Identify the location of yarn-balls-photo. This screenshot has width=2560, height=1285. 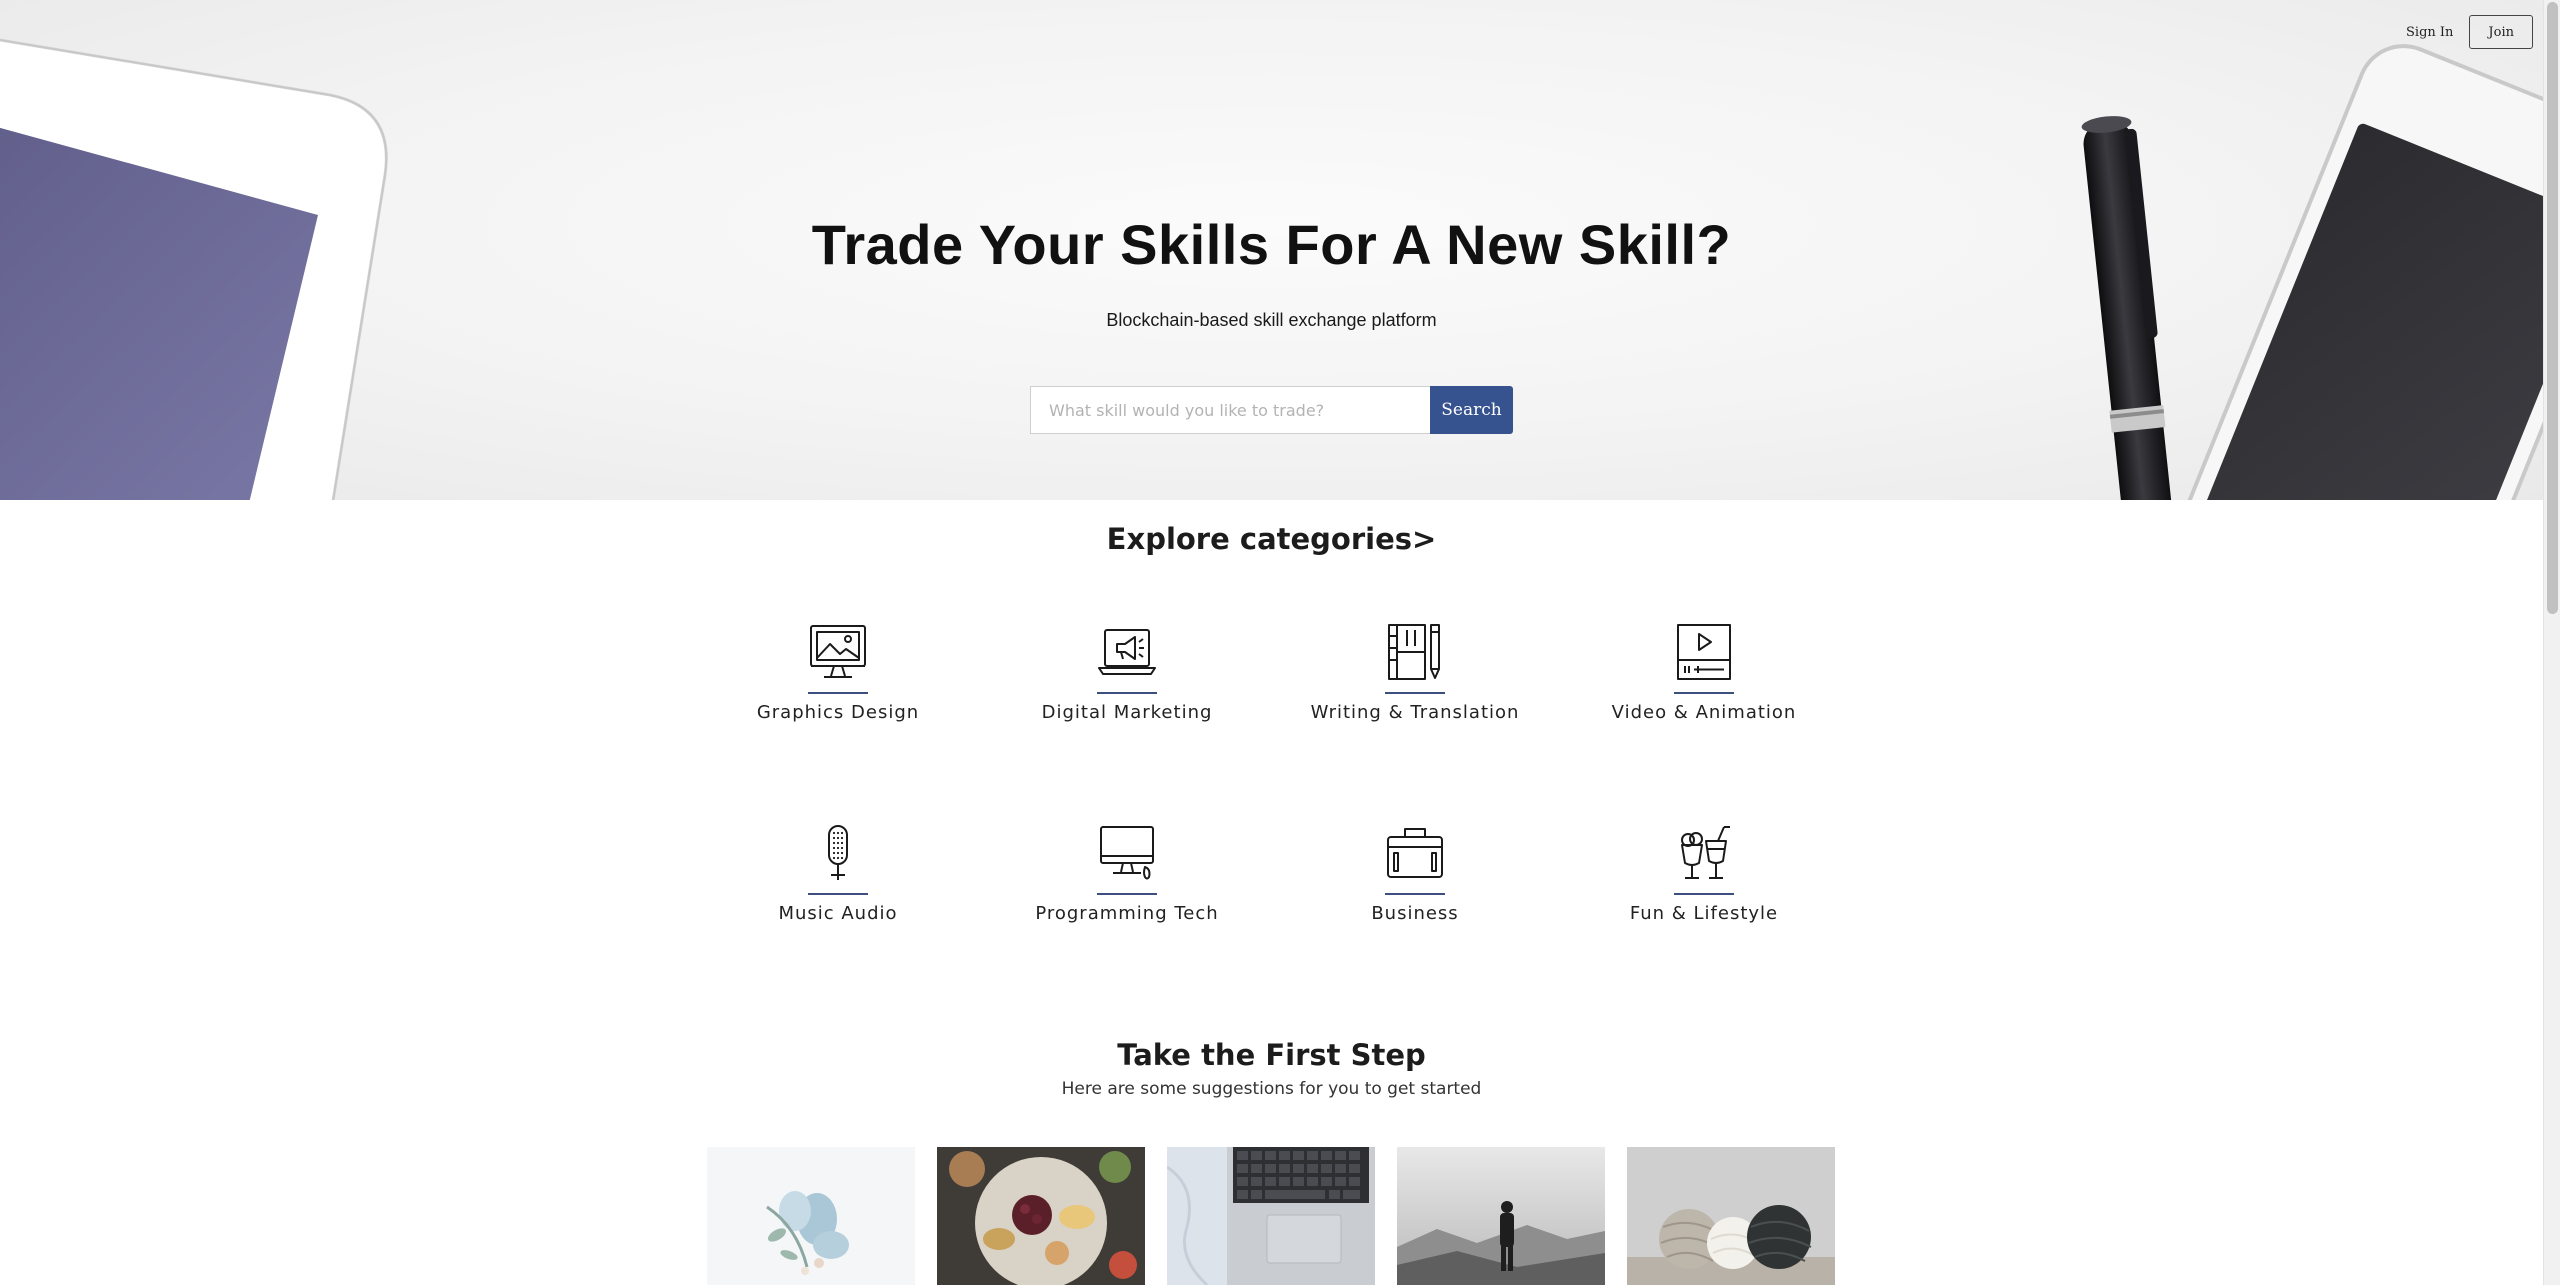
(1731, 1216).